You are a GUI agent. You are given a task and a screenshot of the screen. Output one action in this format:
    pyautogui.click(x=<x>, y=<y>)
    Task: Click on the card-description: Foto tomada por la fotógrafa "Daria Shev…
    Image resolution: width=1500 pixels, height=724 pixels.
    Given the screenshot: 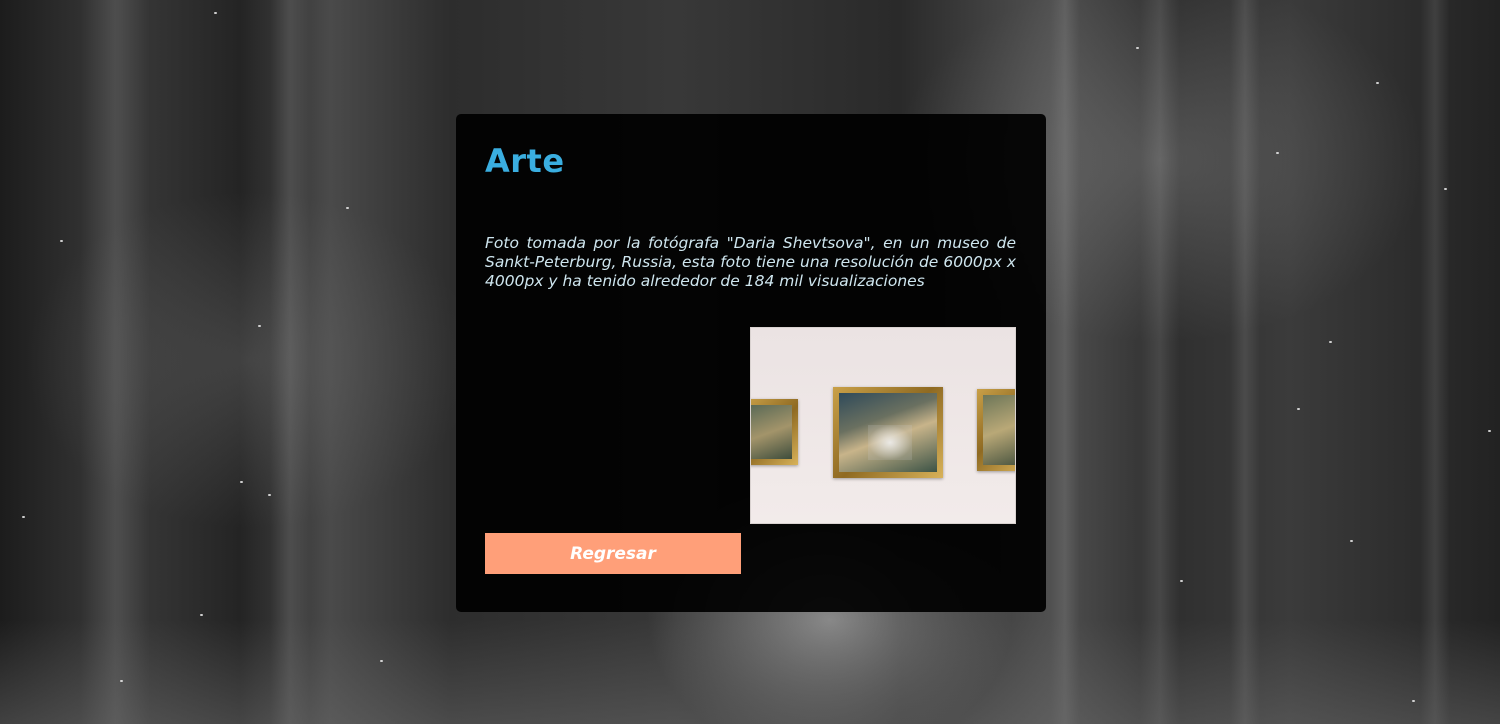 What is the action you would take?
    pyautogui.click(x=750, y=262)
    